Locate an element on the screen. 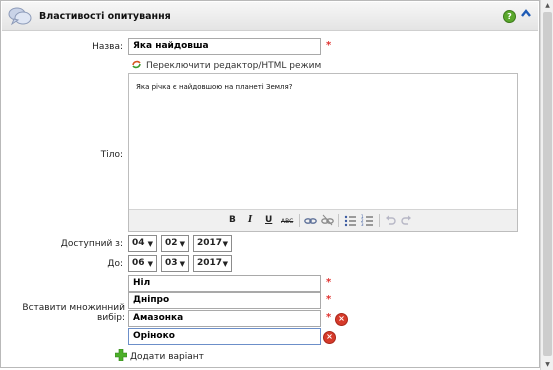  from-year-select: 2017 ▼ is located at coordinates (212, 243).